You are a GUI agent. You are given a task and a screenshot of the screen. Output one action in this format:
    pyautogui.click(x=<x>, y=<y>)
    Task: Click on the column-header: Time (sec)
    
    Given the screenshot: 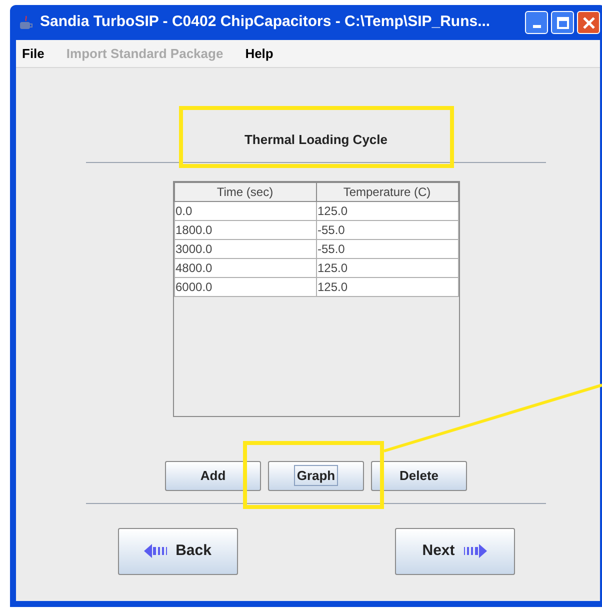 What is the action you would take?
    pyautogui.click(x=245, y=191)
    